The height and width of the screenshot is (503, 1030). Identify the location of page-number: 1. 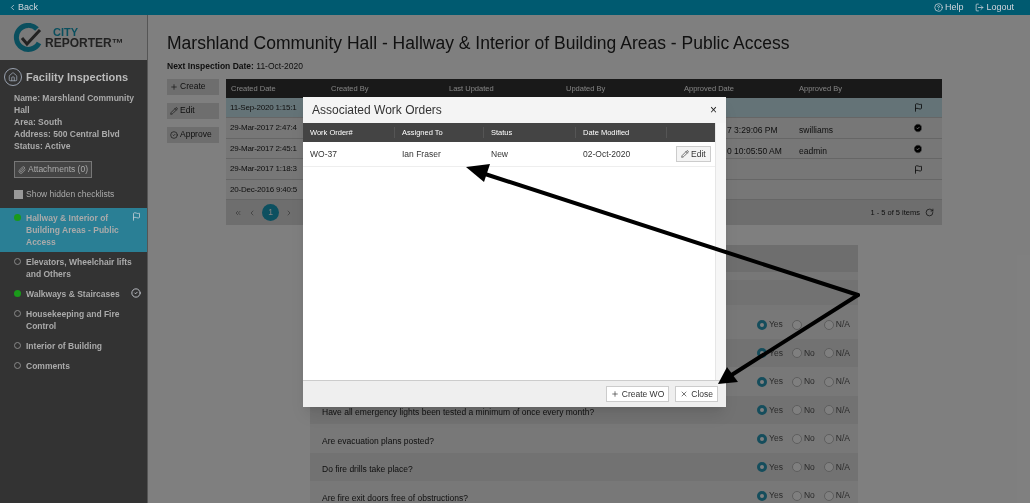
(270, 213).